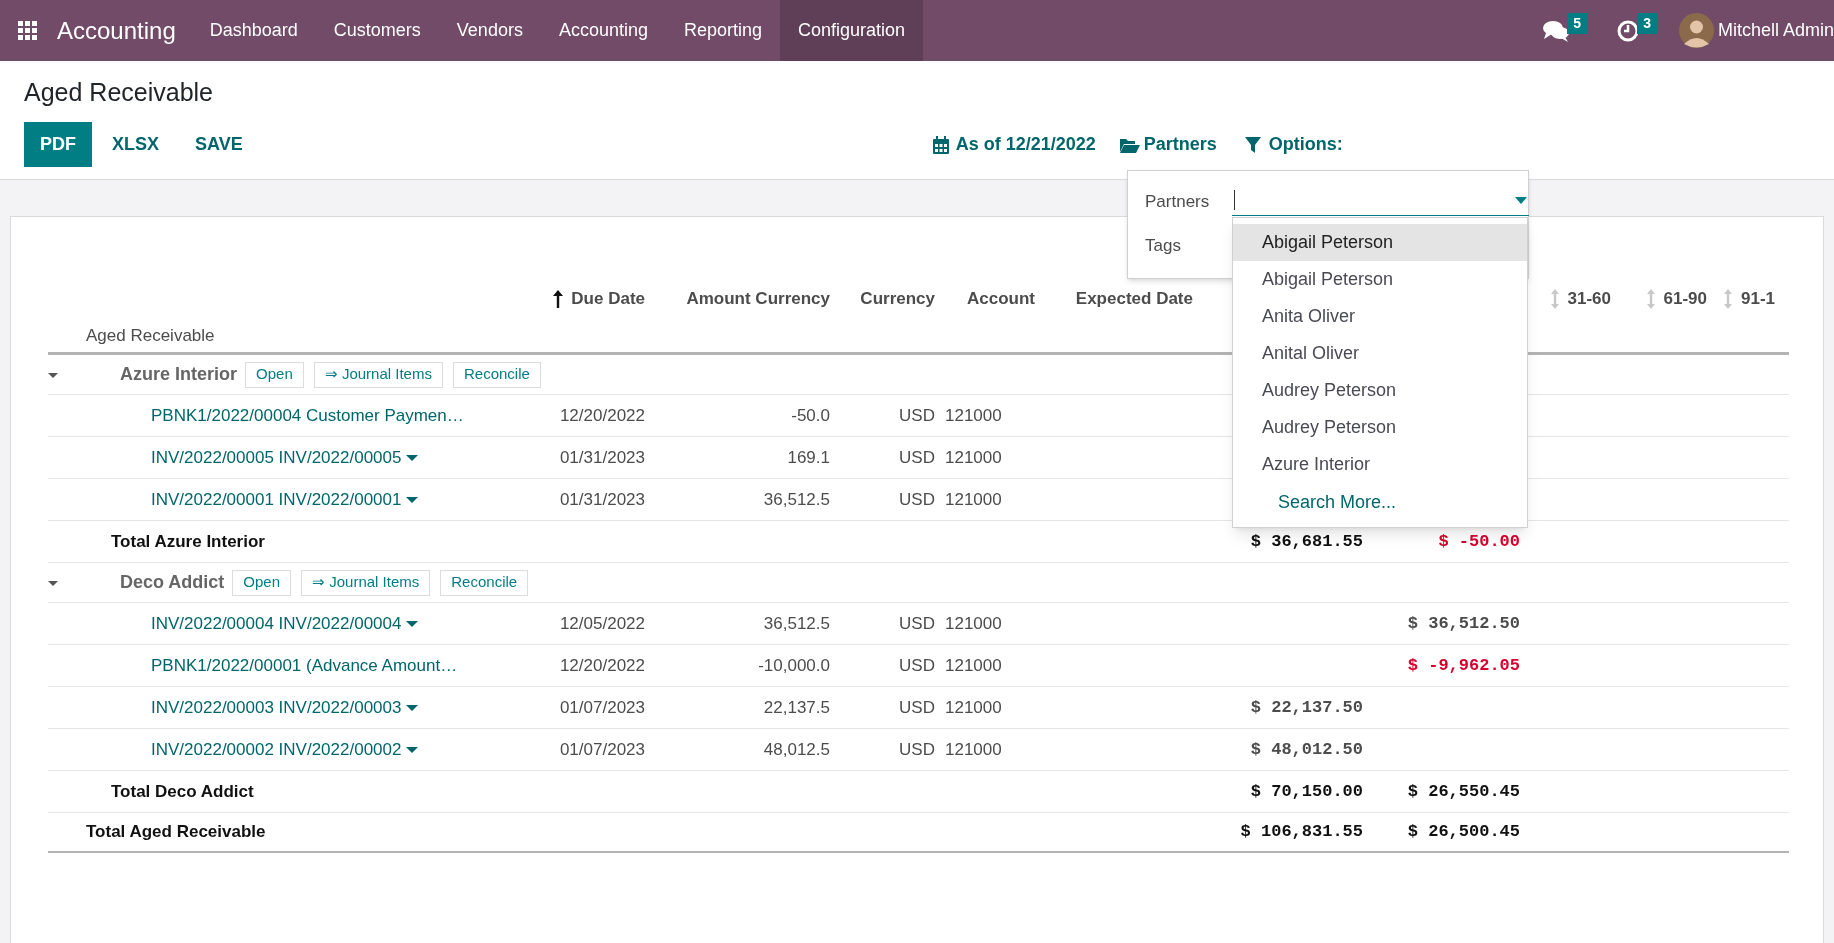  What do you see at coordinates (722, 30) in the screenshot?
I see `menu-item: Reporting` at bounding box center [722, 30].